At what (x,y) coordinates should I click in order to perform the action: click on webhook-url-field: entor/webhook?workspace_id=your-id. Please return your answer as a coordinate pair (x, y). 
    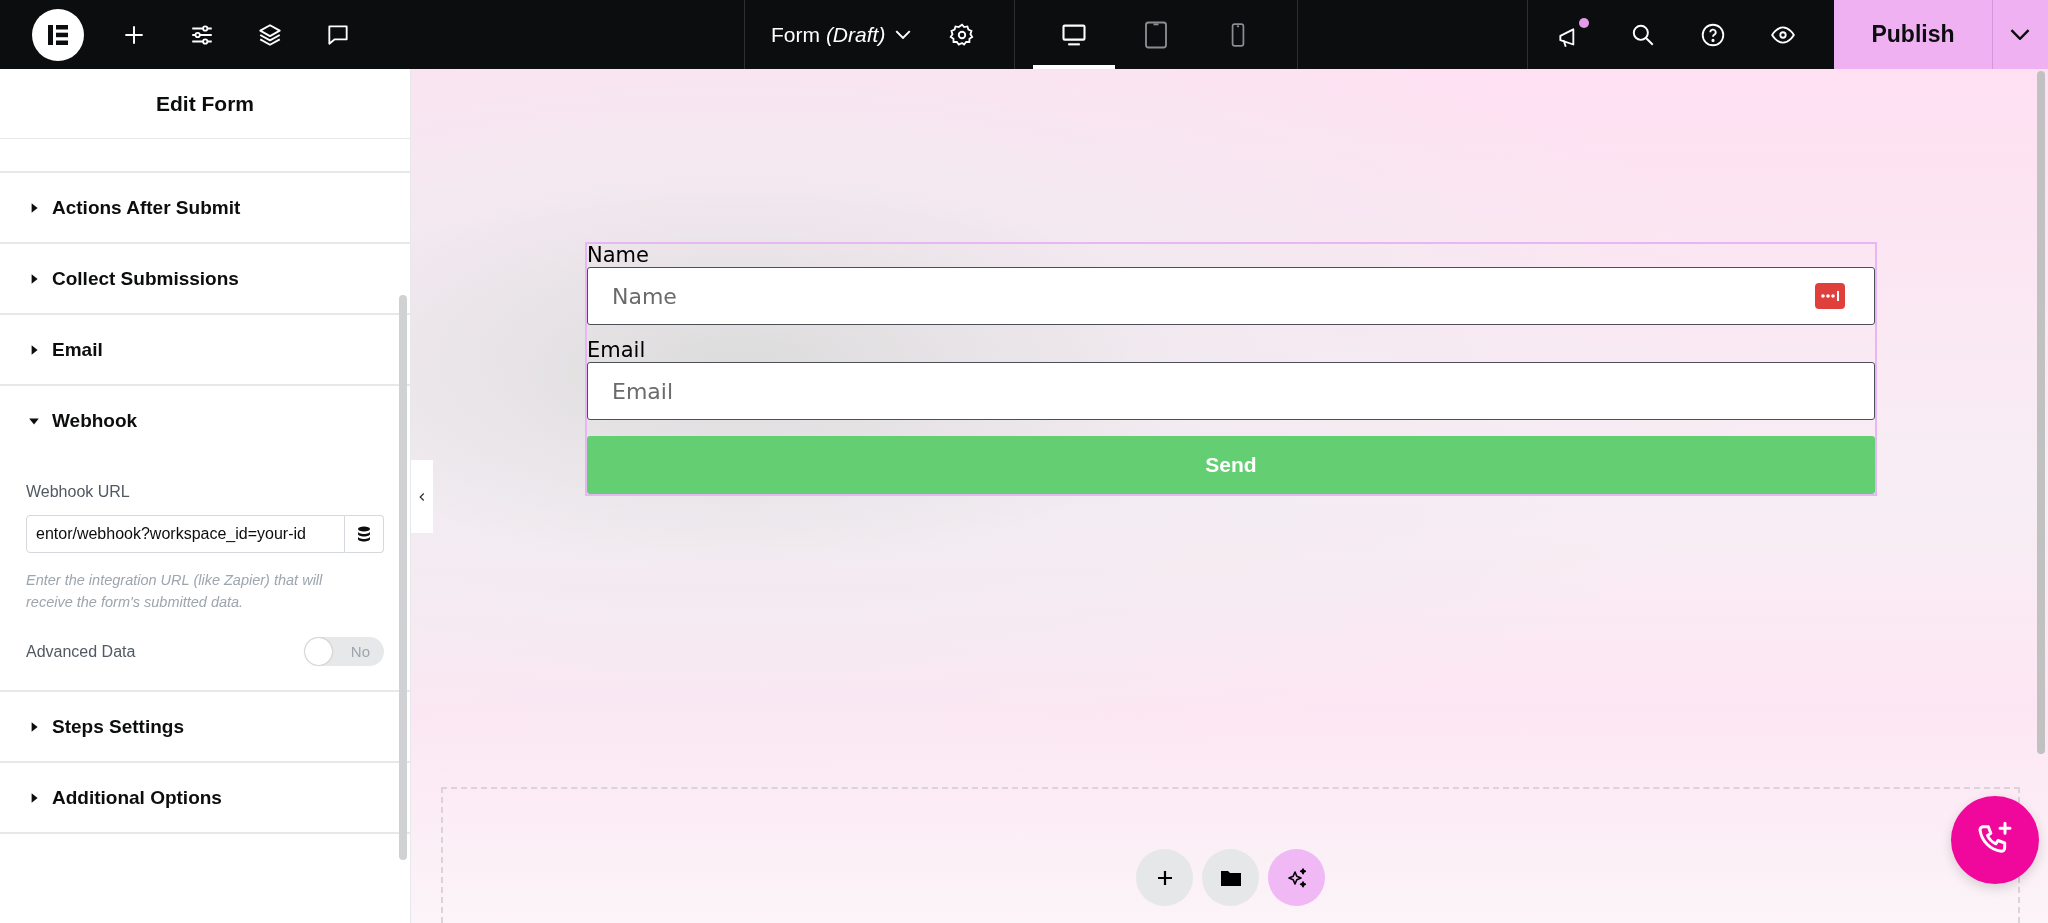
    Looking at the image, I should click on (185, 534).